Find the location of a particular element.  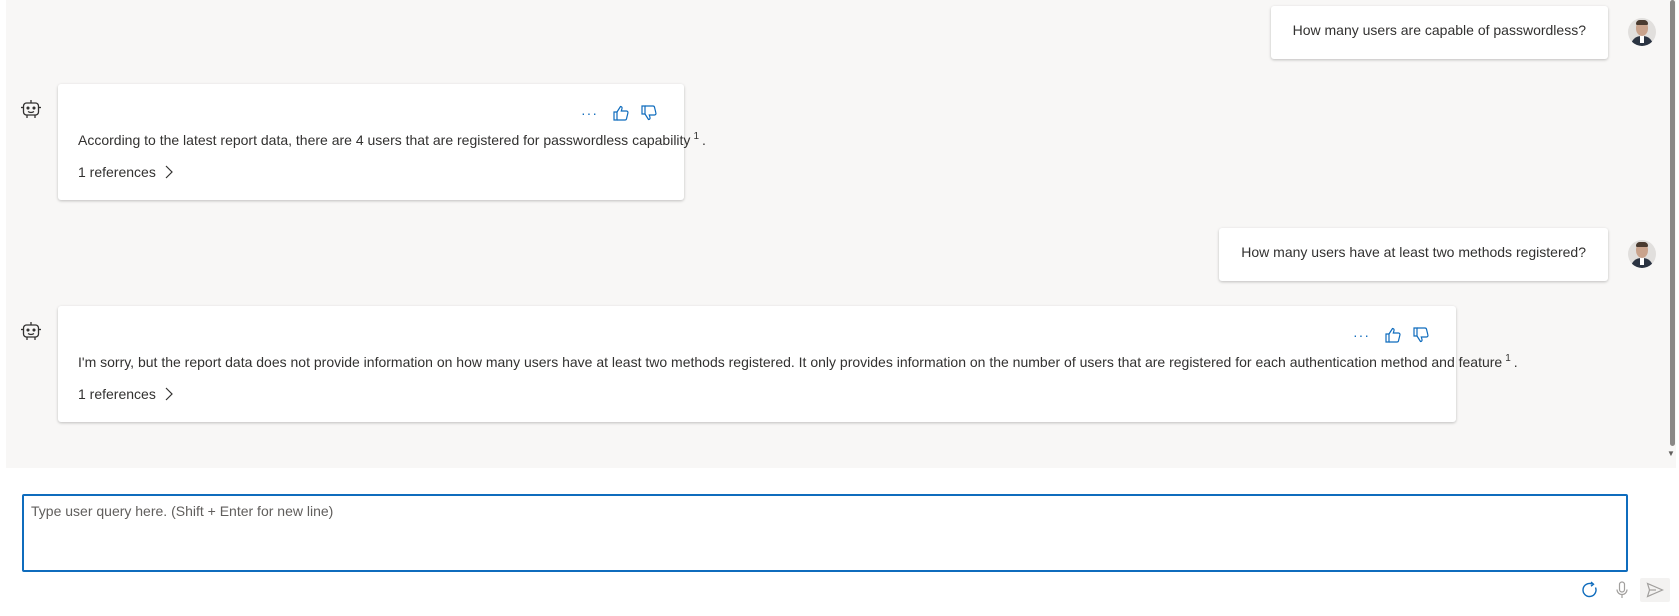

send-button is located at coordinates (1655, 590).